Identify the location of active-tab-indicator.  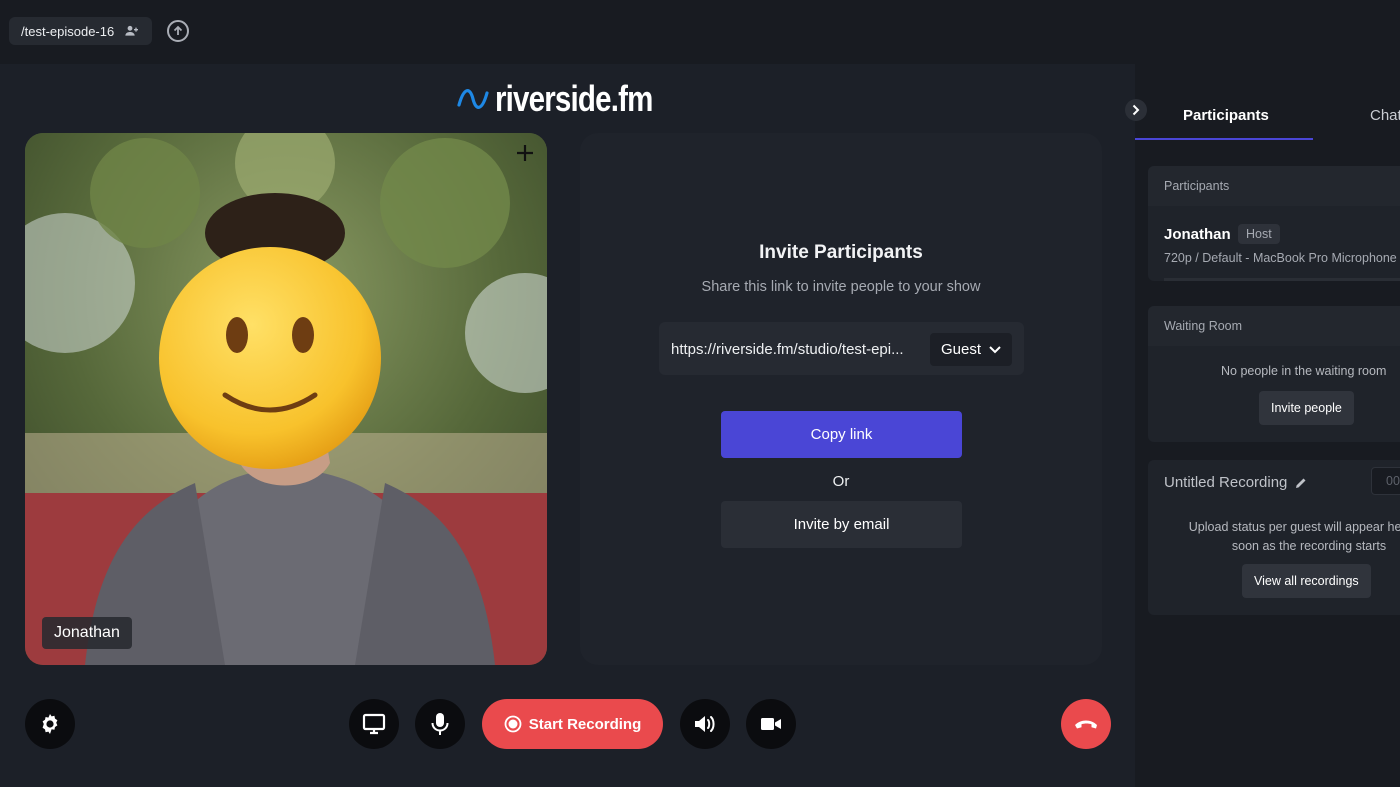
(1224, 139).